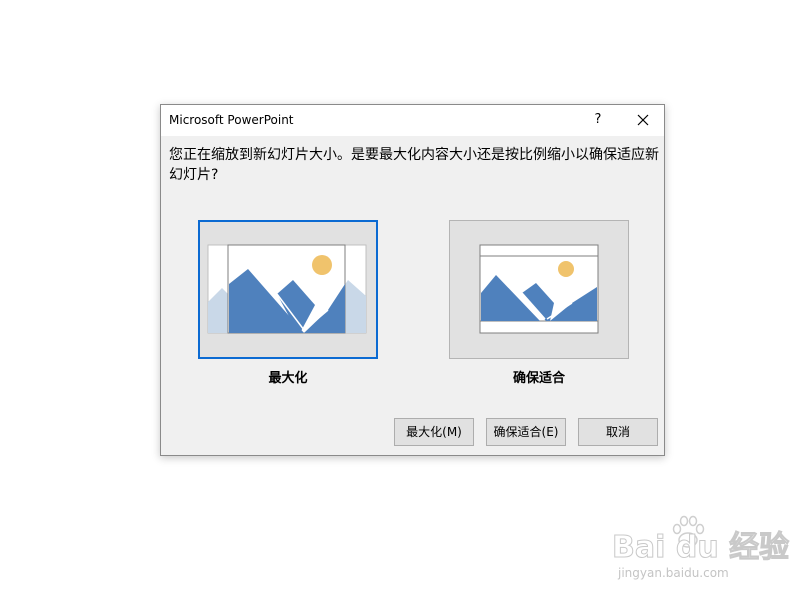  What do you see at coordinates (434, 432) in the screenshot?
I see `maximize-button: 最大化(M)` at bounding box center [434, 432].